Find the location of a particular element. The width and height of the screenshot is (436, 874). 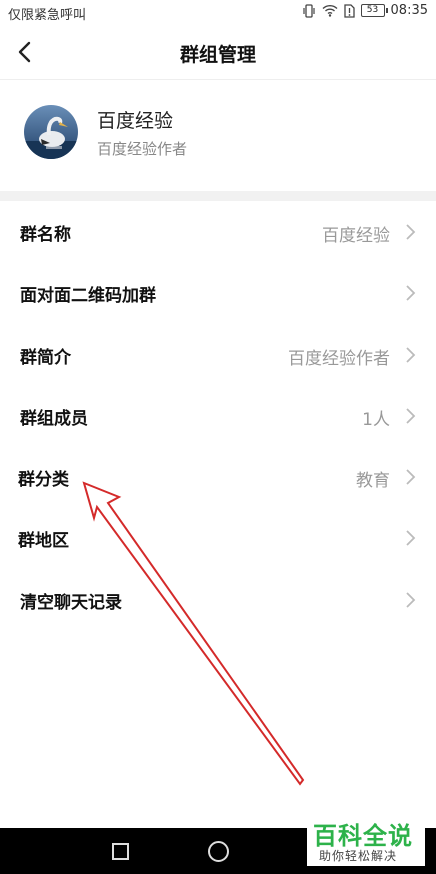

watermark-logo: 百科全说 助你轻松解决 is located at coordinates (366, 840).